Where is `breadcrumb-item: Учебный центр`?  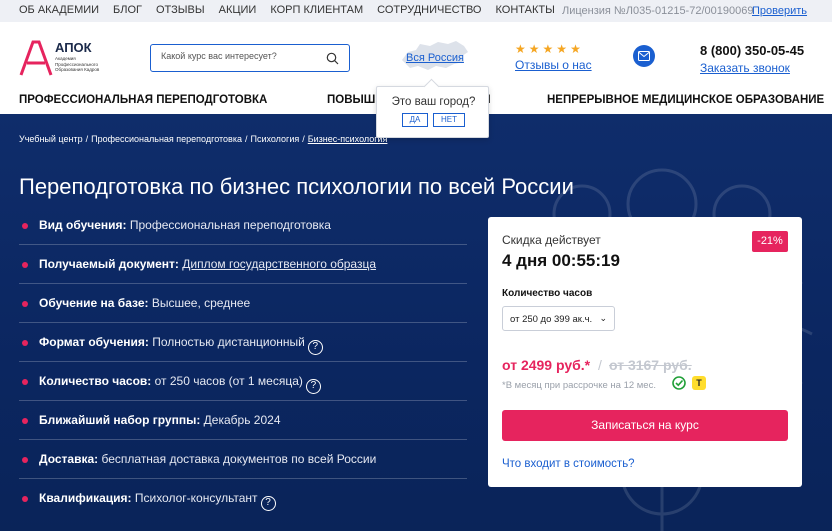 breadcrumb-item: Учебный центр is located at coordinates (51, 139).